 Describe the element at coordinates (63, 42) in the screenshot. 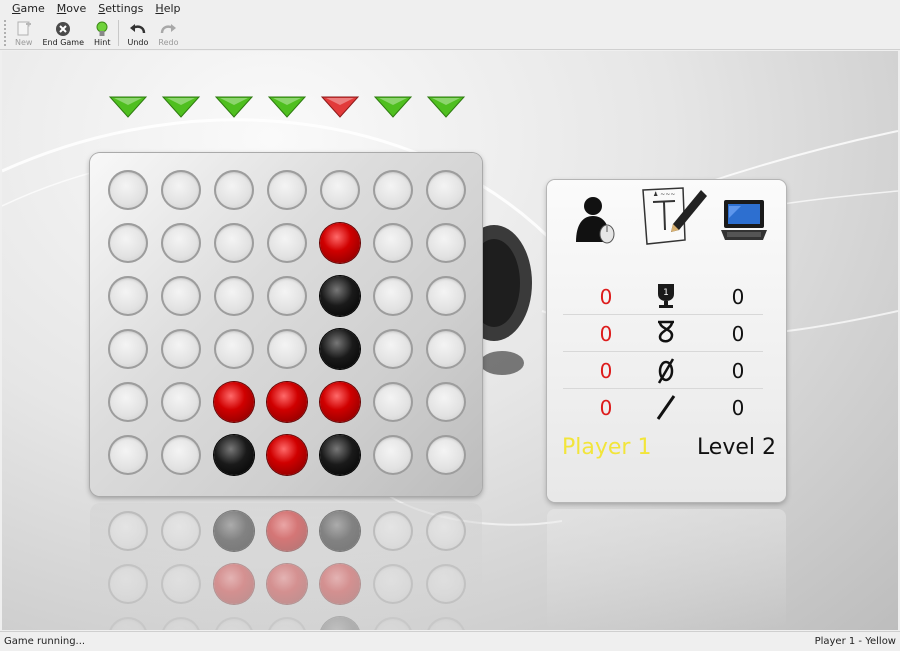

I see `end-game-button-label: End Game` at that location.